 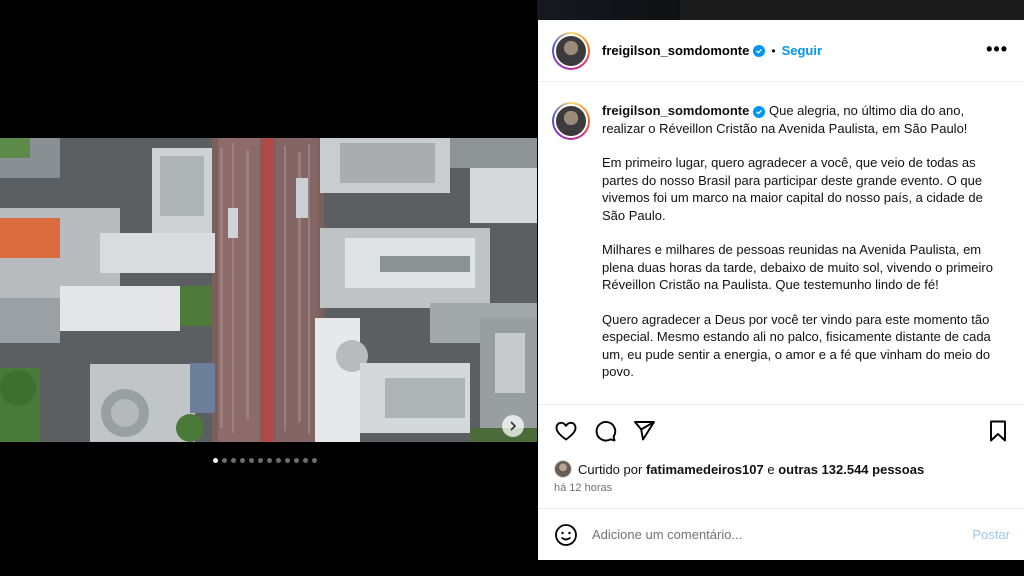 I want to click on author-username: freigilson_somdomonte, so click(x=675, y=50).